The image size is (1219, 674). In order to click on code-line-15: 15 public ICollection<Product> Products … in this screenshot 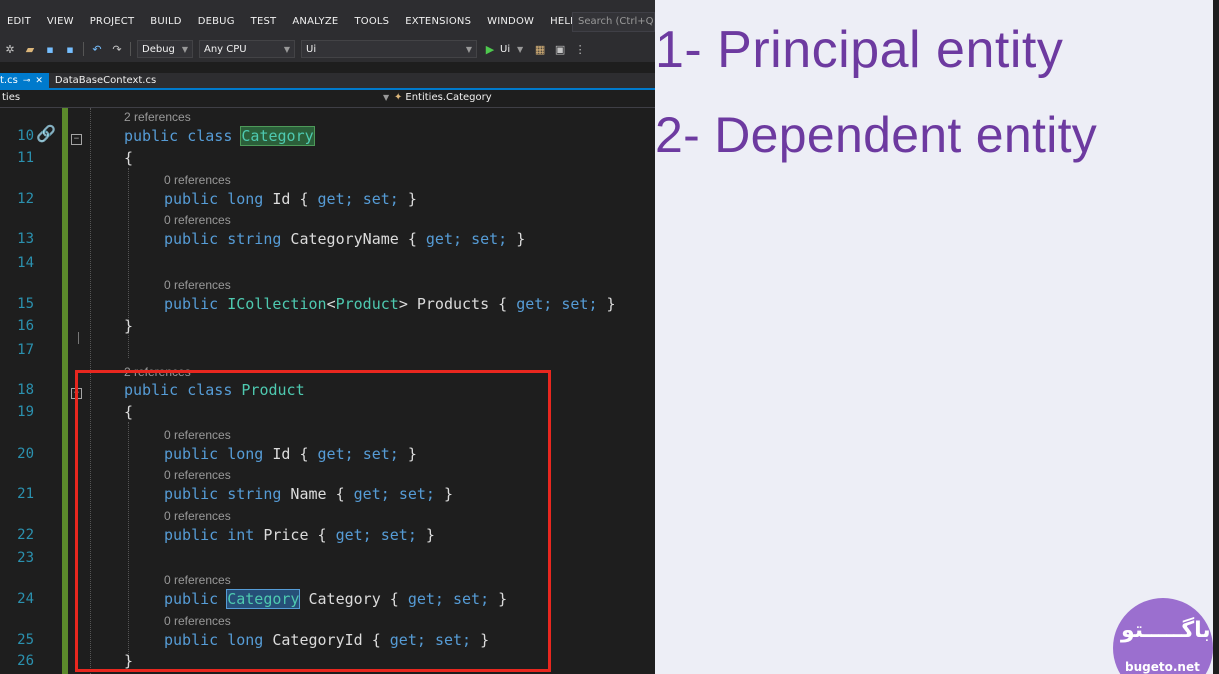, I will do `click(327, 304)`.